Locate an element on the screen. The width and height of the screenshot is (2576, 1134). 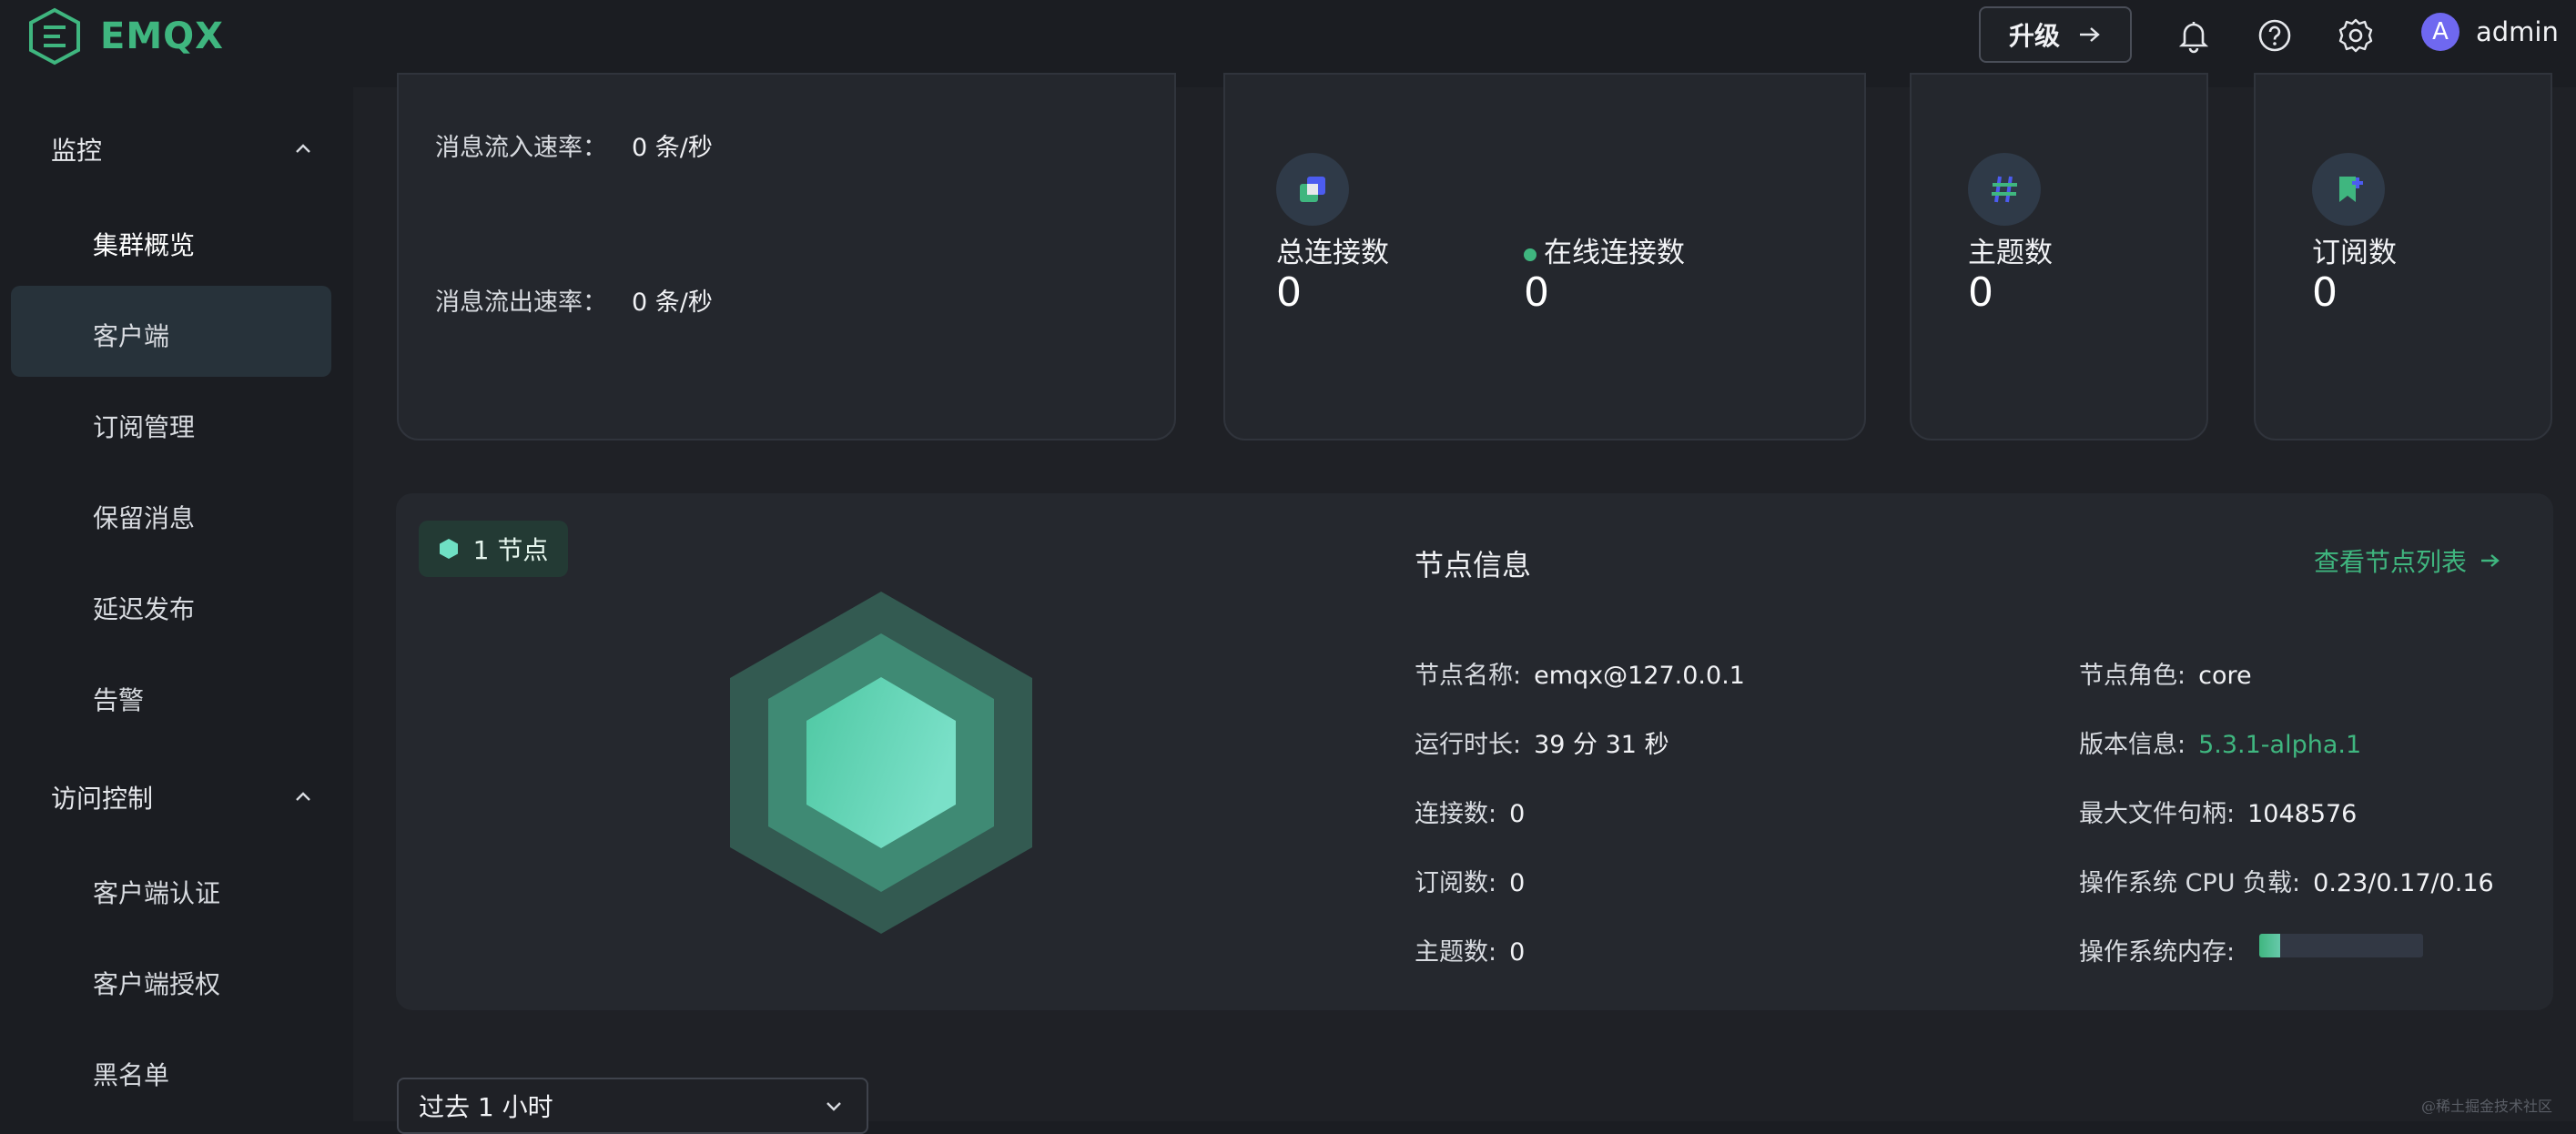
sidebar-item-clients: 客户端 is located at coordinates (131, 335).